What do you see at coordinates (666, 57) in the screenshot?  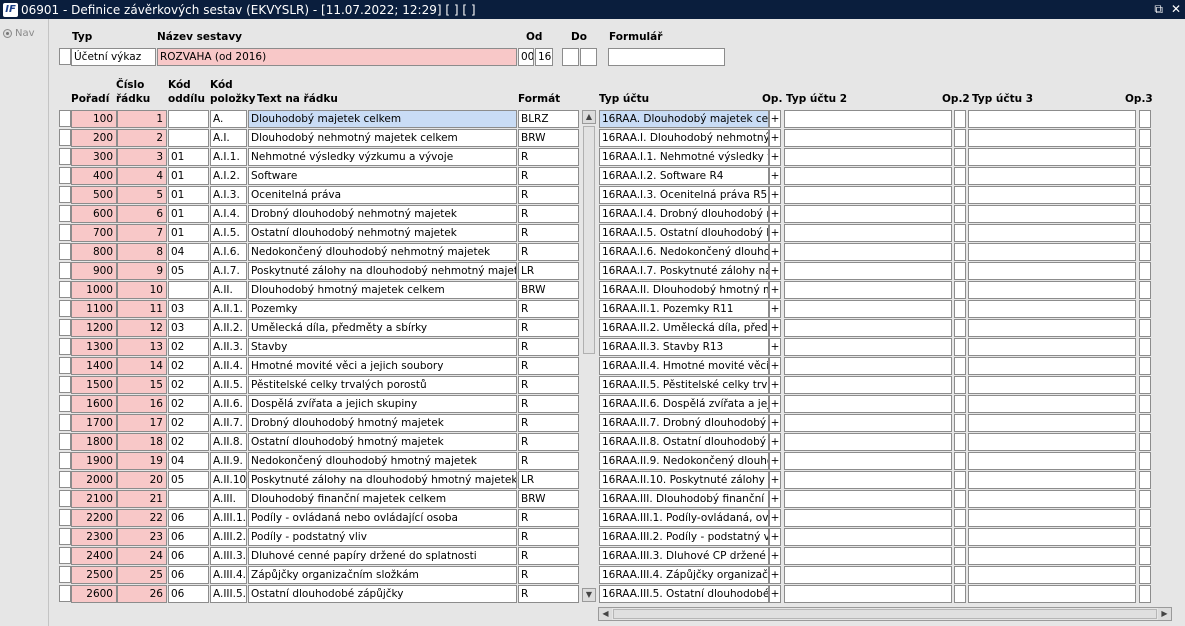 I see `formular-field` at bounding box center [666, 57].